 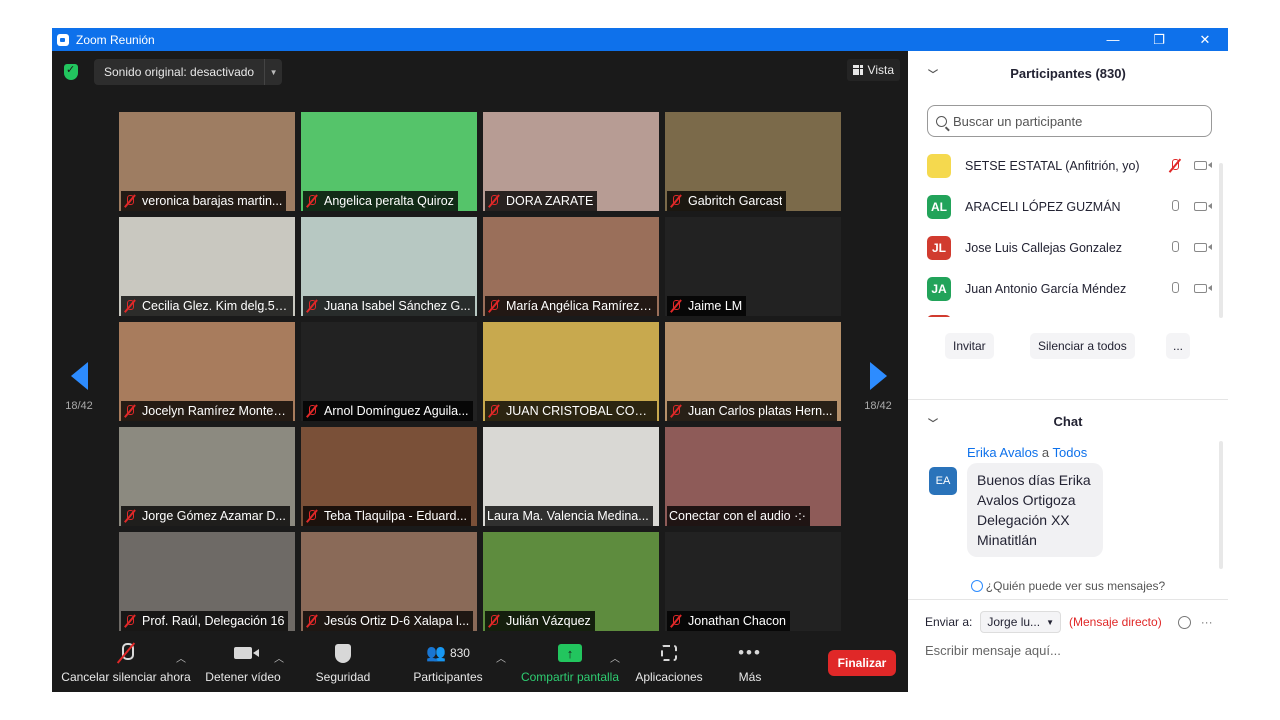 I want to click on arrow-right-icon, so click(x=878, y=376).